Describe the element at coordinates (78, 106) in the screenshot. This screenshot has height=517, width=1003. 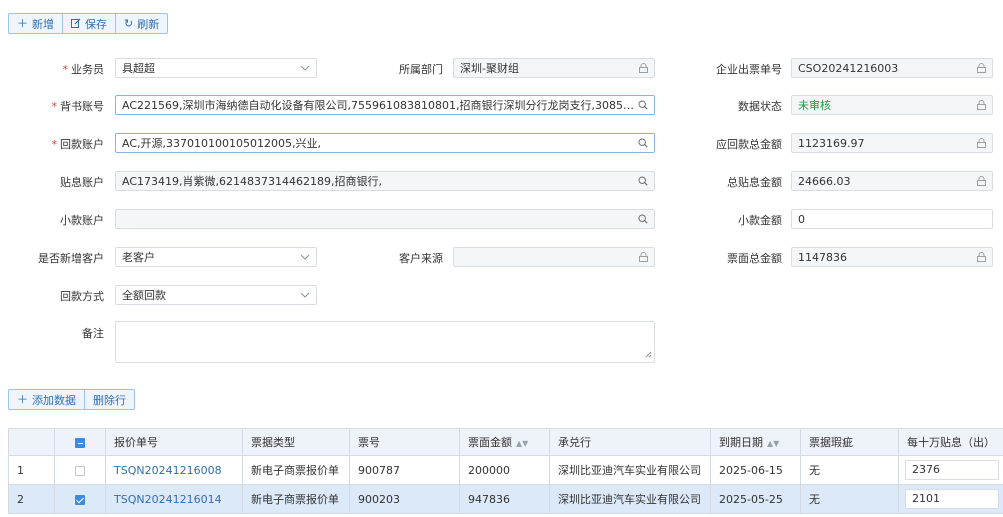
I see `endorse-account-label: * 背书账号` at that location.